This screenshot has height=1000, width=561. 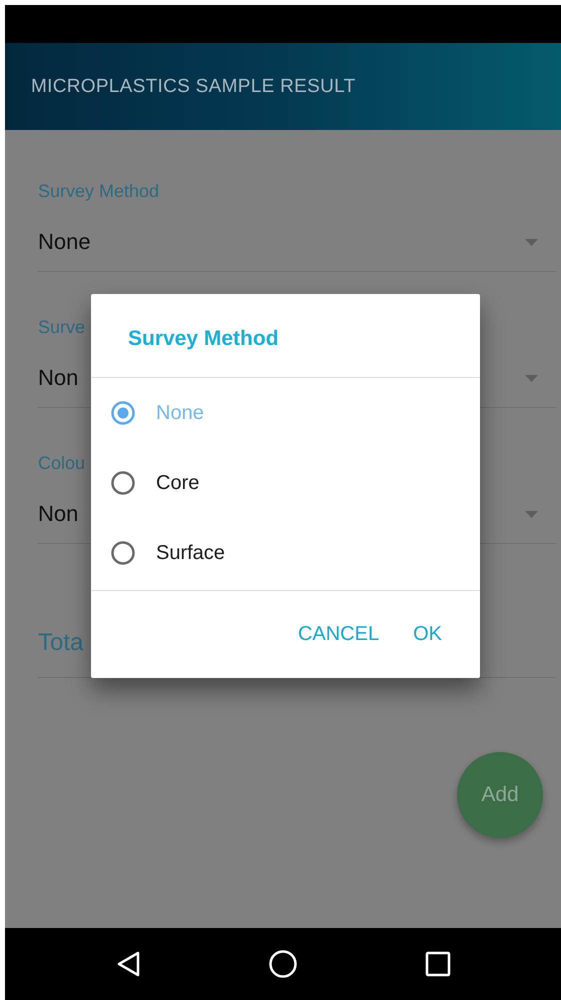 I want to click on dialog-button: CANCEL, so click(x=339, y=634).